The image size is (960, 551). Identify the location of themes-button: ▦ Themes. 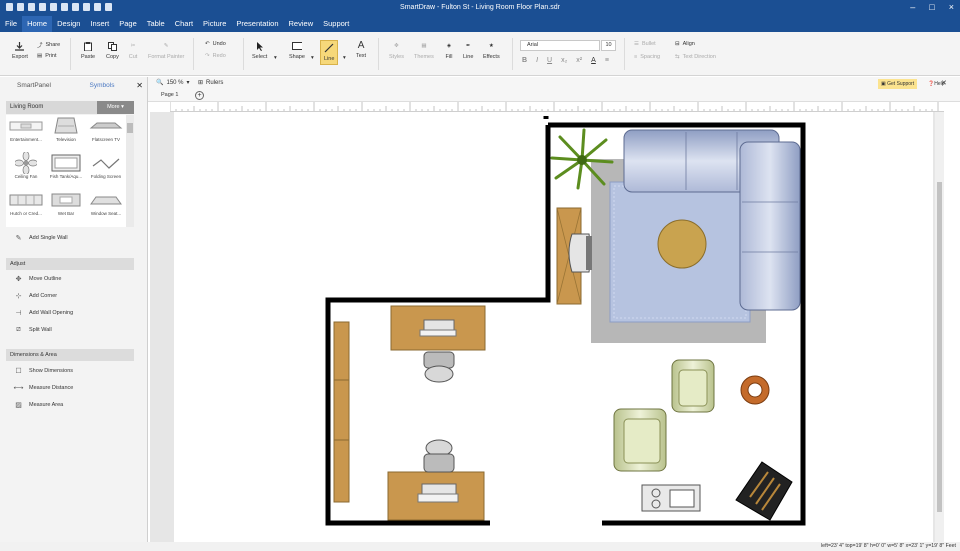
(424, 50).